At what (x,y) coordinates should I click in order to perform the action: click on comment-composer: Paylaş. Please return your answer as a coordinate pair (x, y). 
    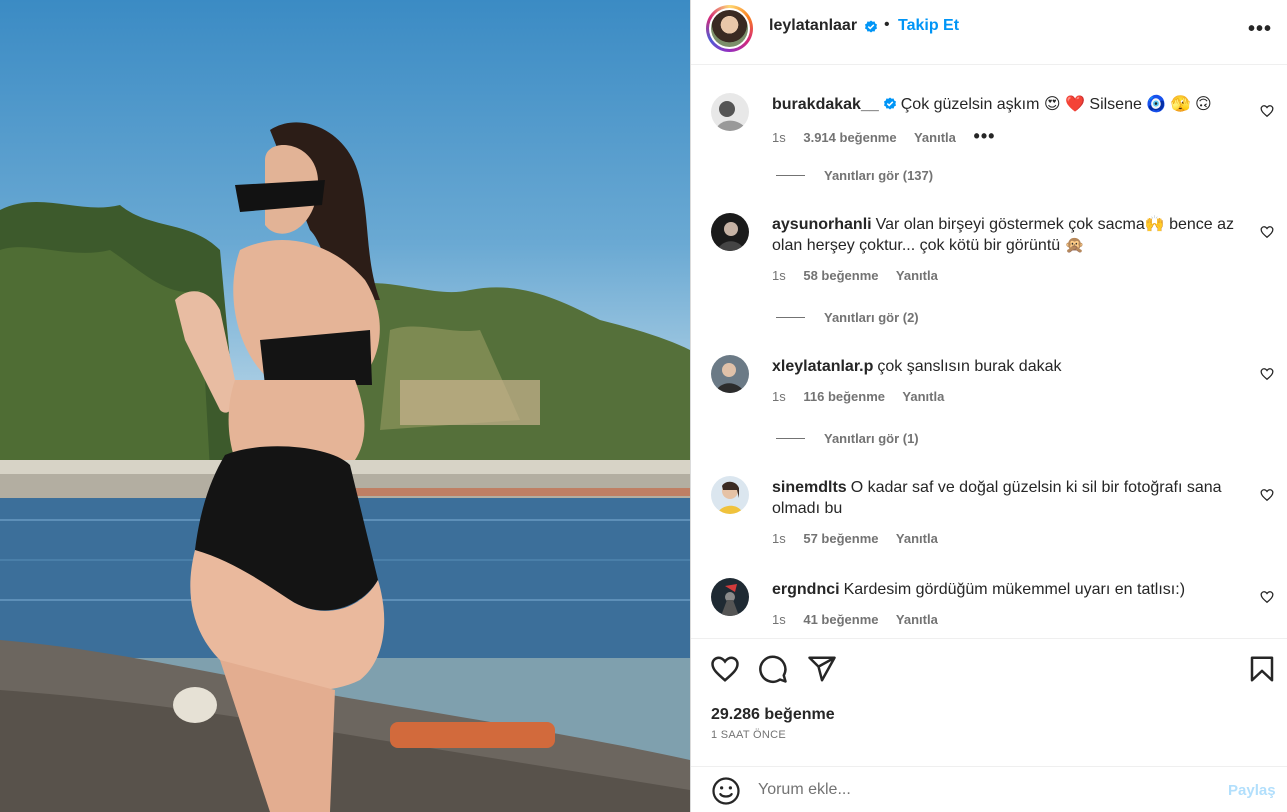
    Looking at the image, I should click on (989, 789).